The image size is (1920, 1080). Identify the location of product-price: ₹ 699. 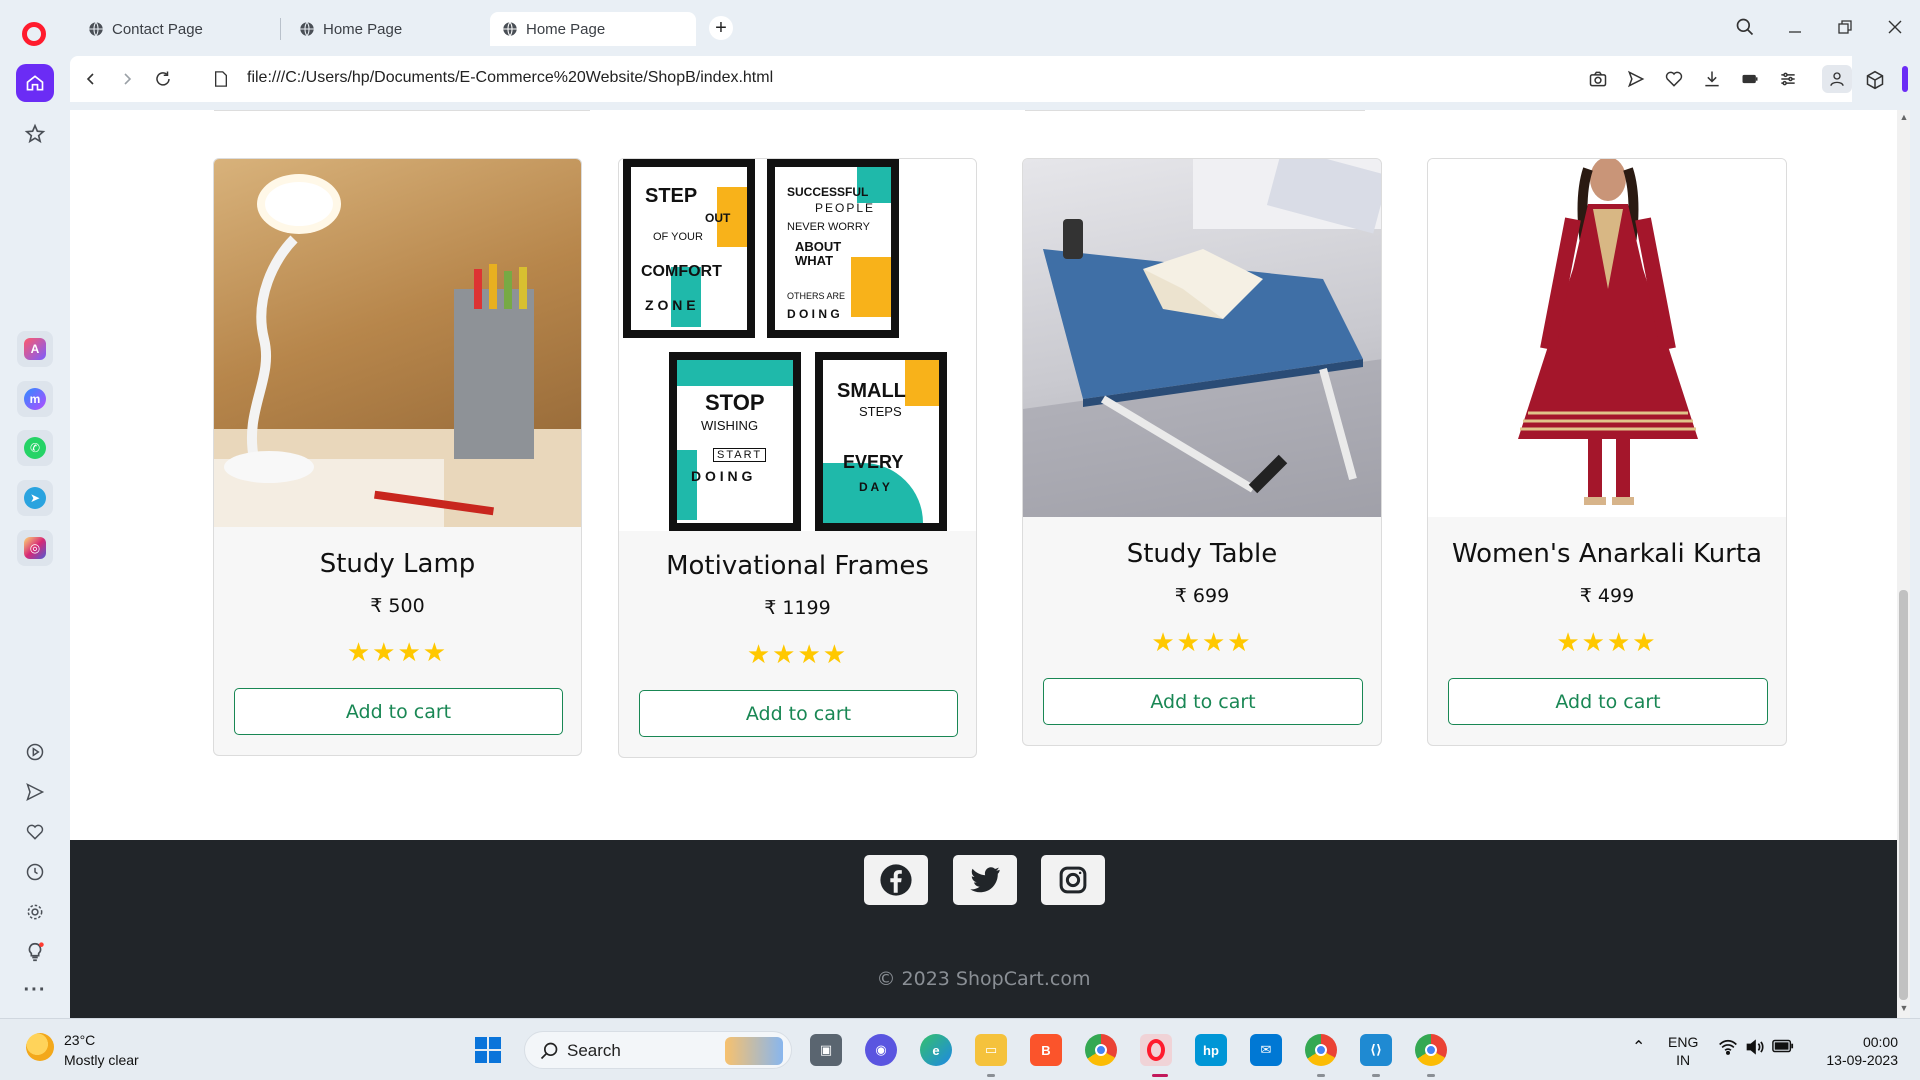
(1202, 596).